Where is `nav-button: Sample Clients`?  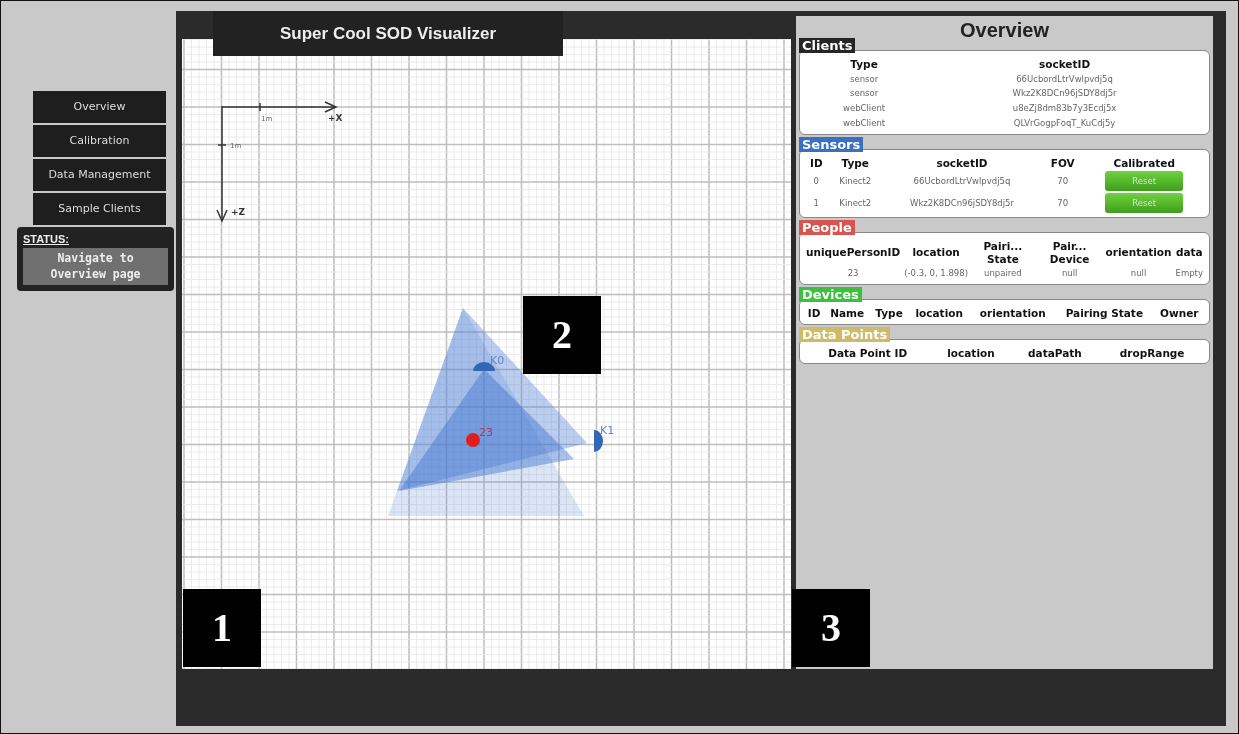 nav-button: Sample Clients is located at coordinates (99, 209).